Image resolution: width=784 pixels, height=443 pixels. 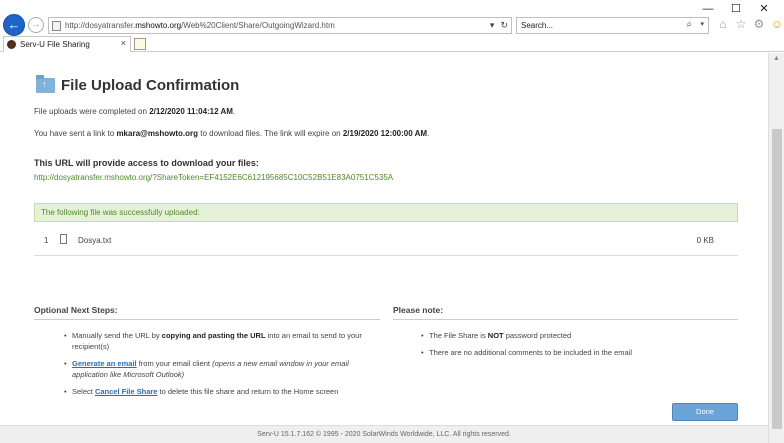 I want to click on search-icon: ⌕, so click(x=689, y=24).